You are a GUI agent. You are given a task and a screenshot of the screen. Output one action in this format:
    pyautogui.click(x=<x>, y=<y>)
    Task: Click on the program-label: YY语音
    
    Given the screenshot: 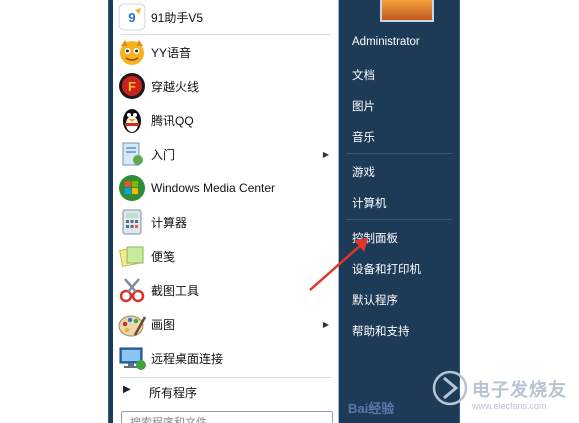 What is the action you would take?
    pyautogui.click(x=171, y=52)
    